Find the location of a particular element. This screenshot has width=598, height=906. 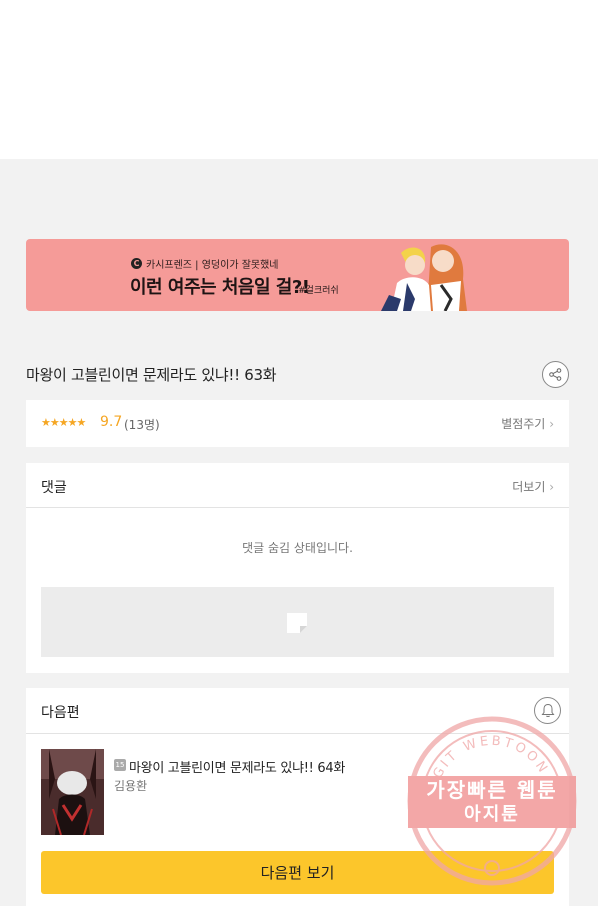

comments-more-link: 더보기 › is located at coordinates (533, 486).